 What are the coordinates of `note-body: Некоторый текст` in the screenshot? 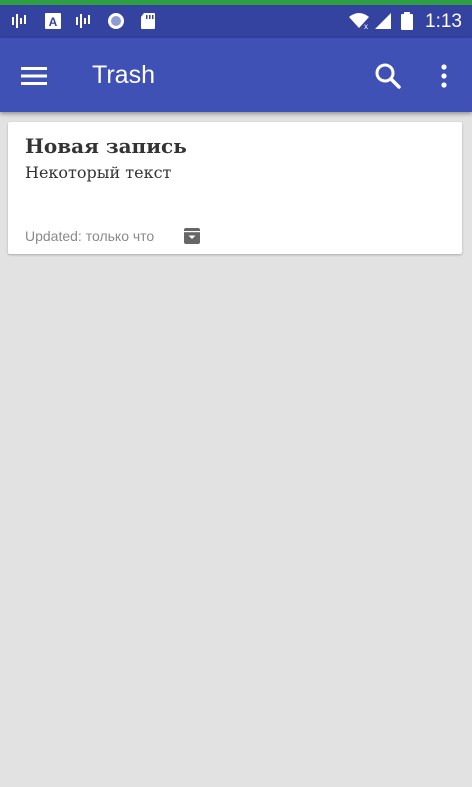 It's located at (98, 172).